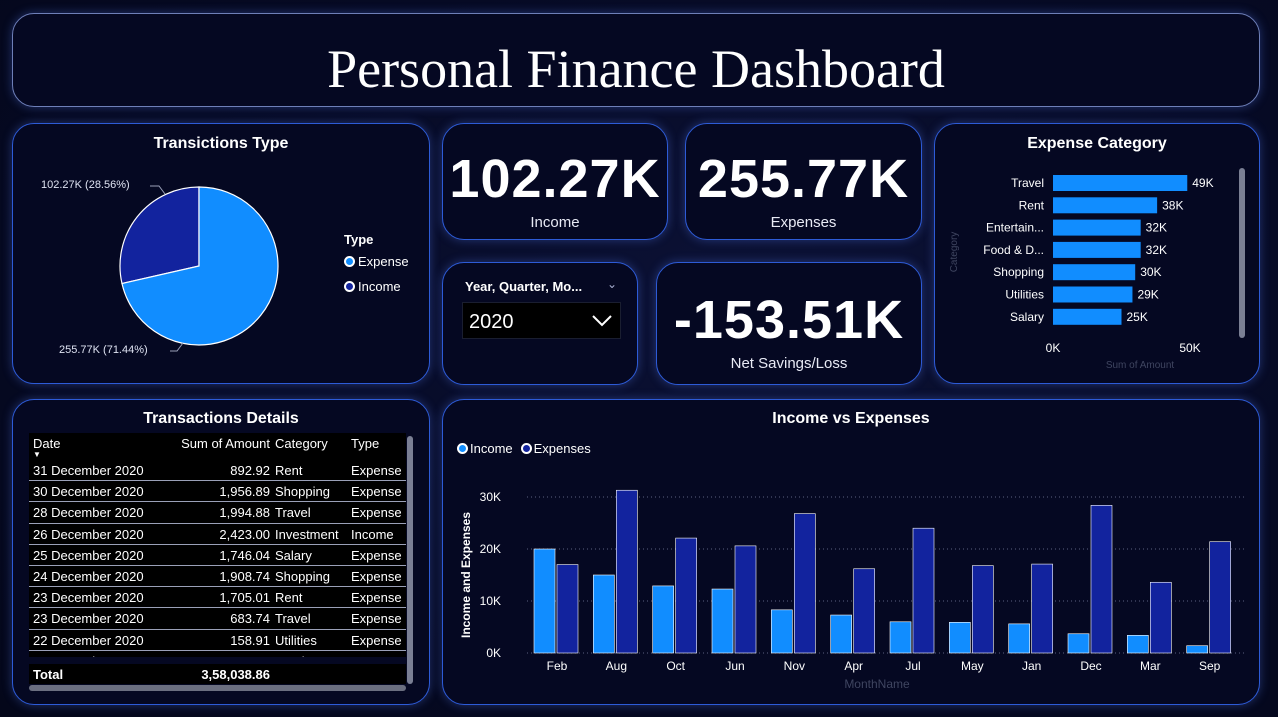 The width and height of the screenshot is (1278, 717). I want to click on x-tick-label: Jun, so click(734, 666).